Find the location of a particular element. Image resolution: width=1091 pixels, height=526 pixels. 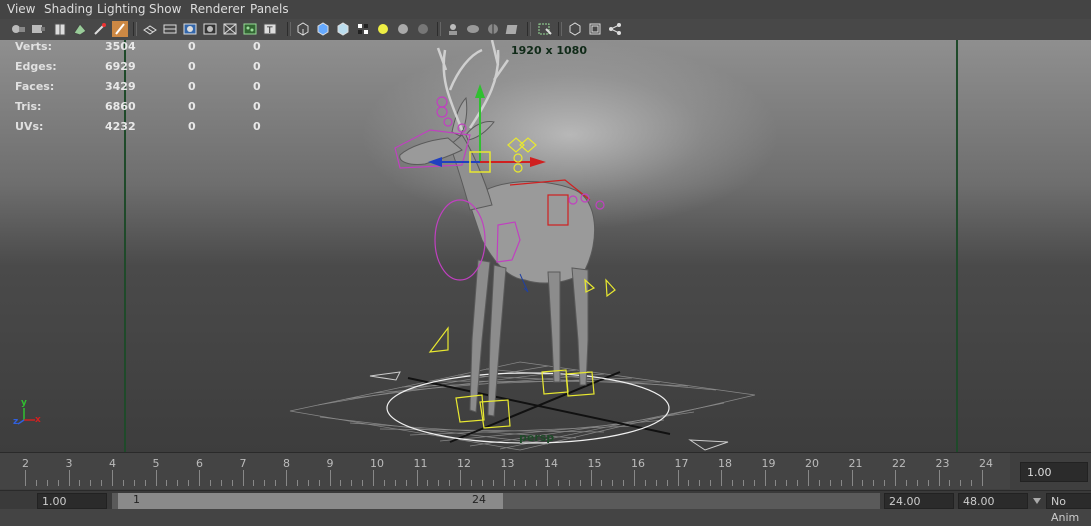

menu-view: View is located at coordinates (21, 9).